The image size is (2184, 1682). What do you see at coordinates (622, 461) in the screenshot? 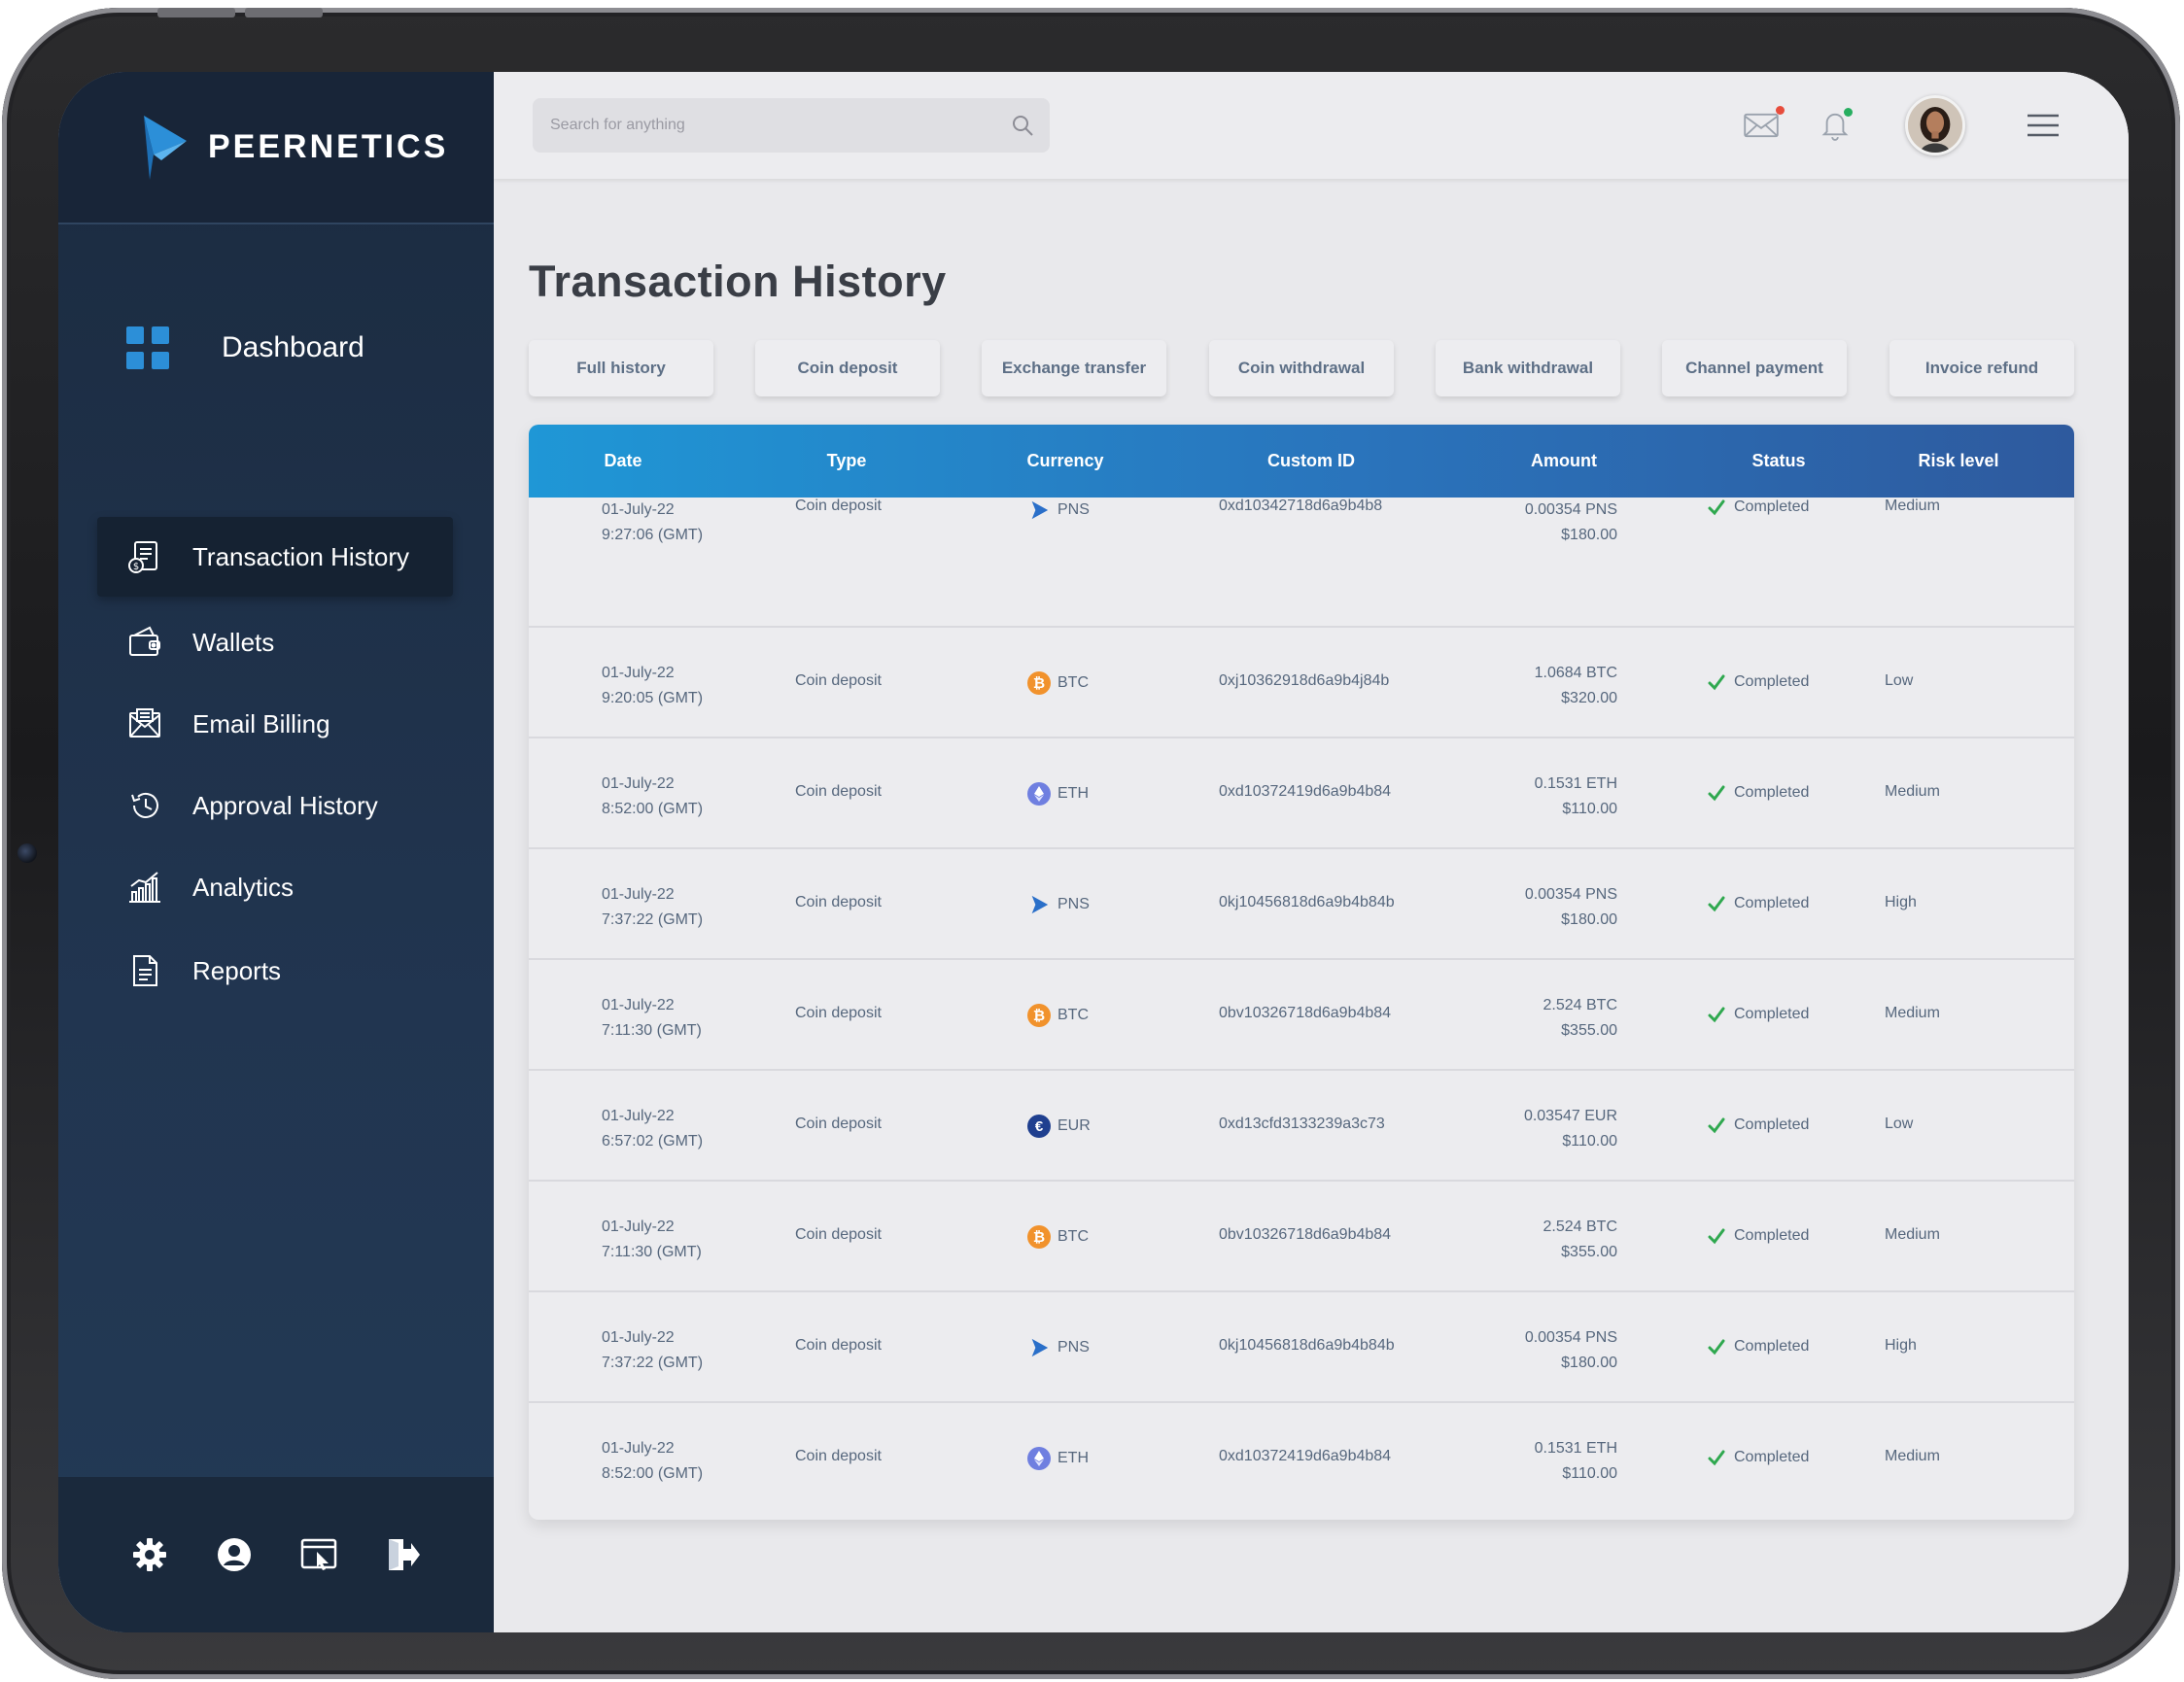
I see `column-header-date: Date` at bounding box center [622, 461].